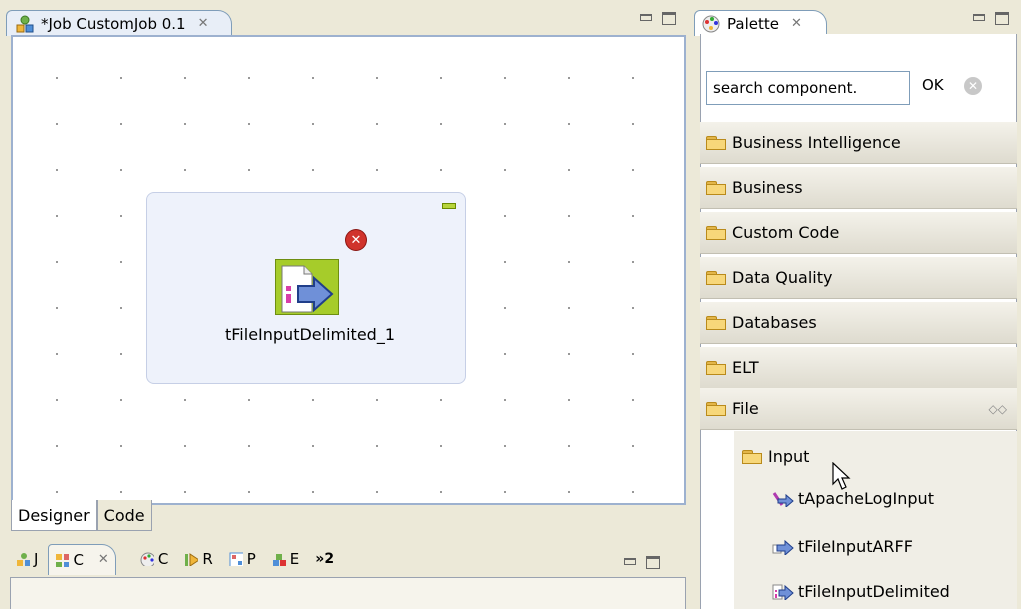 Image resolution: width=1021 pixels, height=609 pixels. I want to click on ok-button: OK, so click(933, 85).